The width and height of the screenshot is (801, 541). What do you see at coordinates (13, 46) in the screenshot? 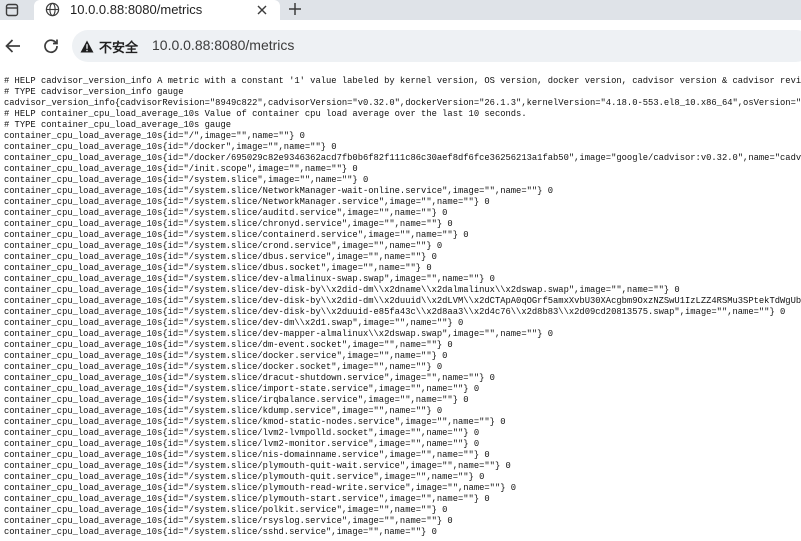
I see `back-arrow-icon` at bounding box center [13, 46].